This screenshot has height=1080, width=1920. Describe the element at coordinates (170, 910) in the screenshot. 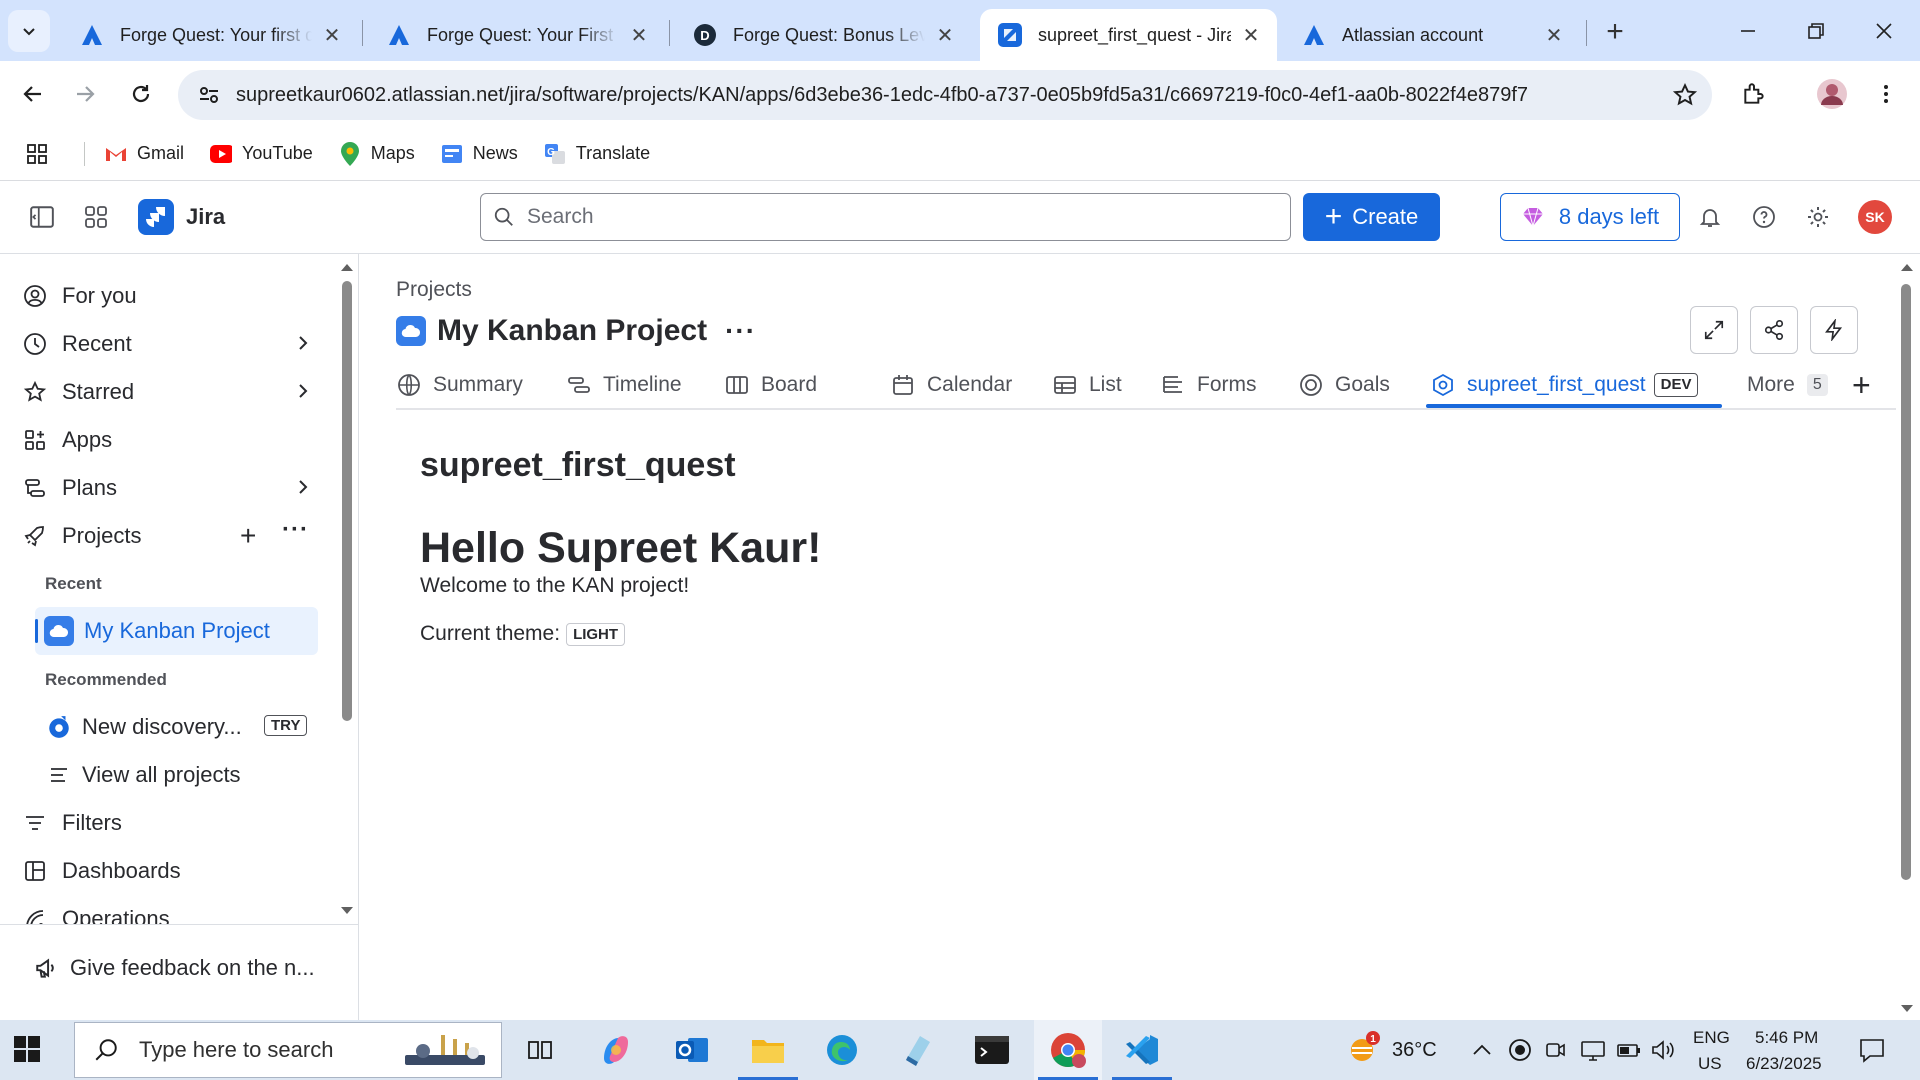

I see `sidebar-item-operations: Operations` at that location.